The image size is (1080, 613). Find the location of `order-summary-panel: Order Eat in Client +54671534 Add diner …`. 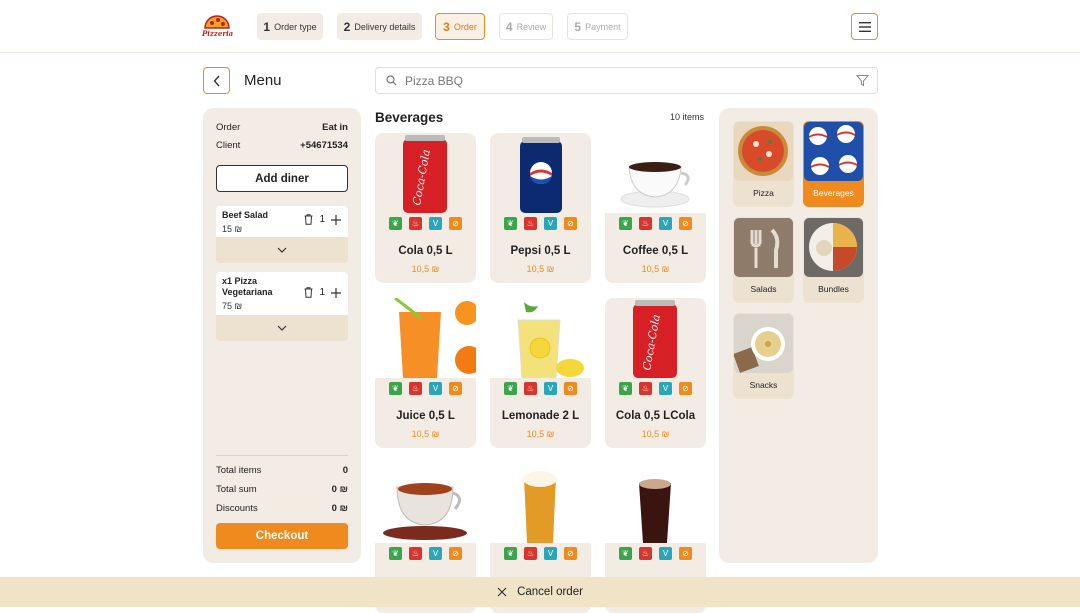

order-summary-panel: Order Eat in Client +54671534 Add diner … is located at coordinates (282, 335).